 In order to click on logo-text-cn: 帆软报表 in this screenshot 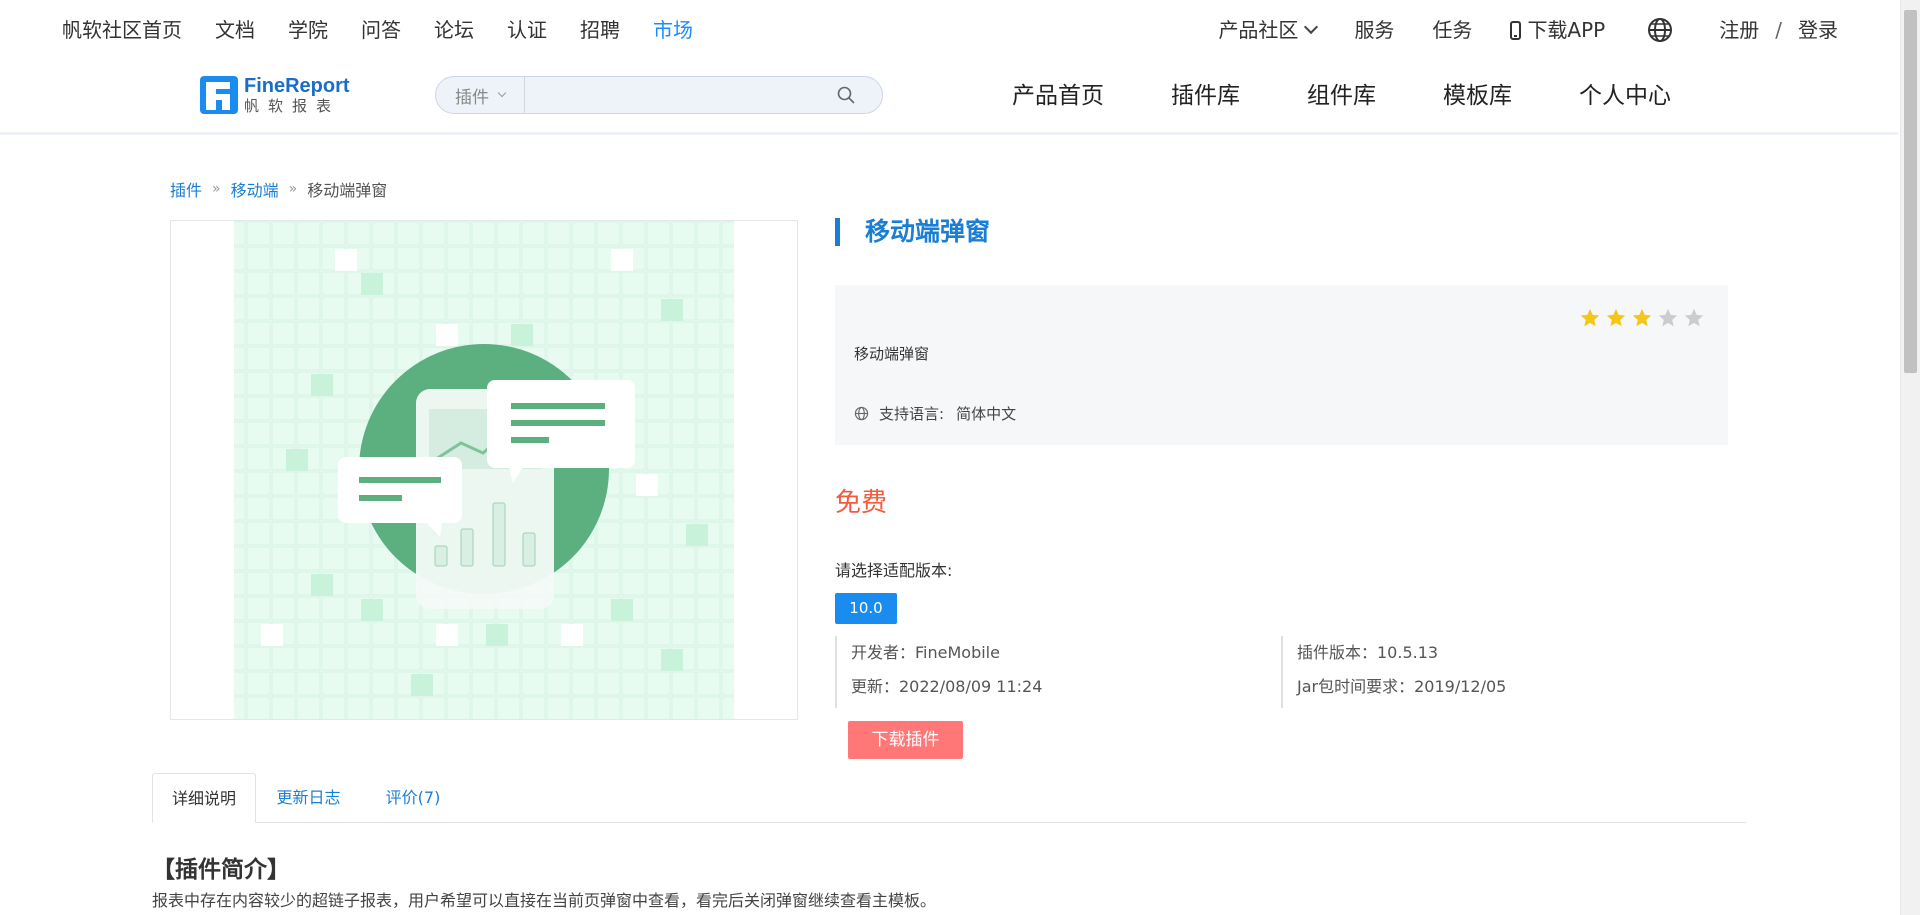, I will do `click(292, 106)`.